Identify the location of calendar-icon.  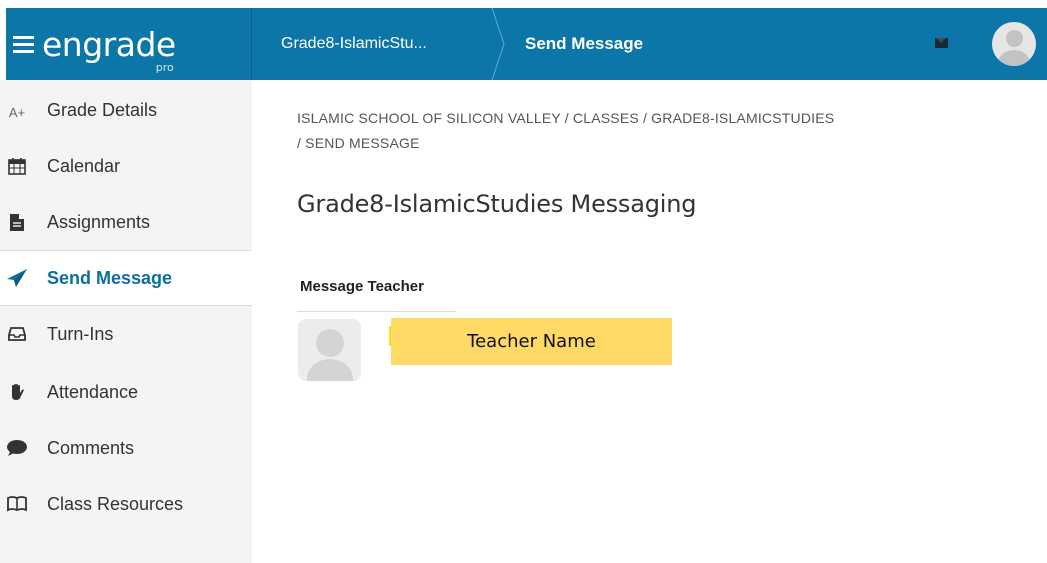
(17, 166).